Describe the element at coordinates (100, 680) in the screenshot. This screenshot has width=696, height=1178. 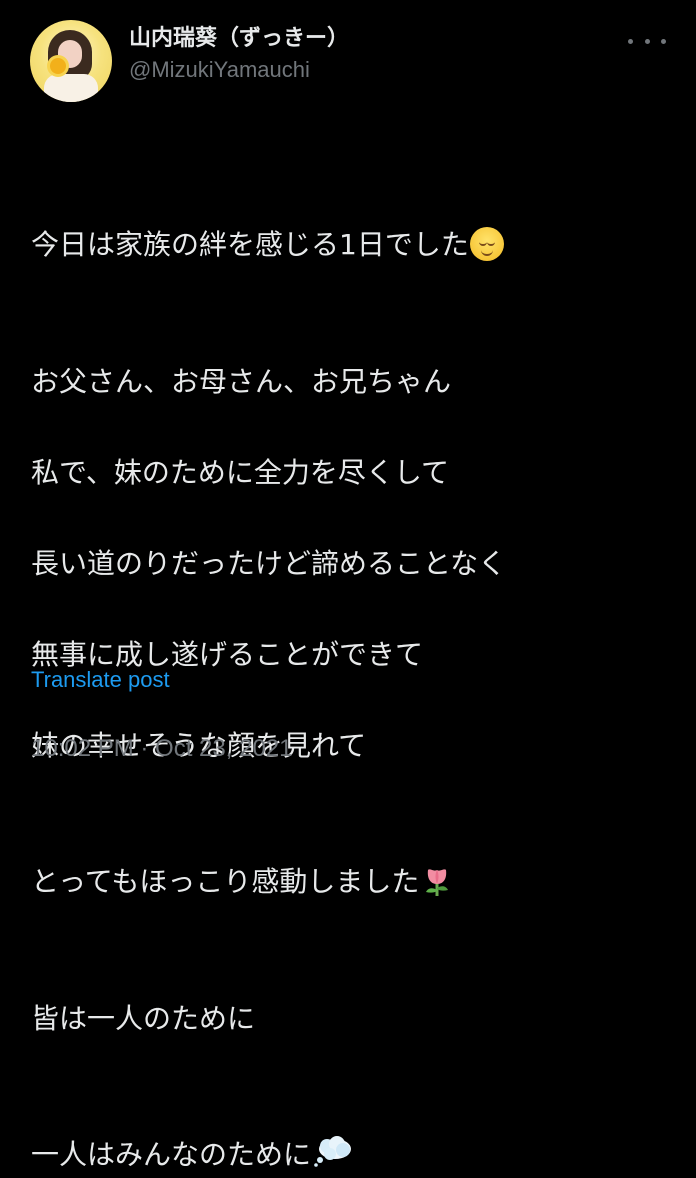
I see `translate-post-link: Translate post` at that location.